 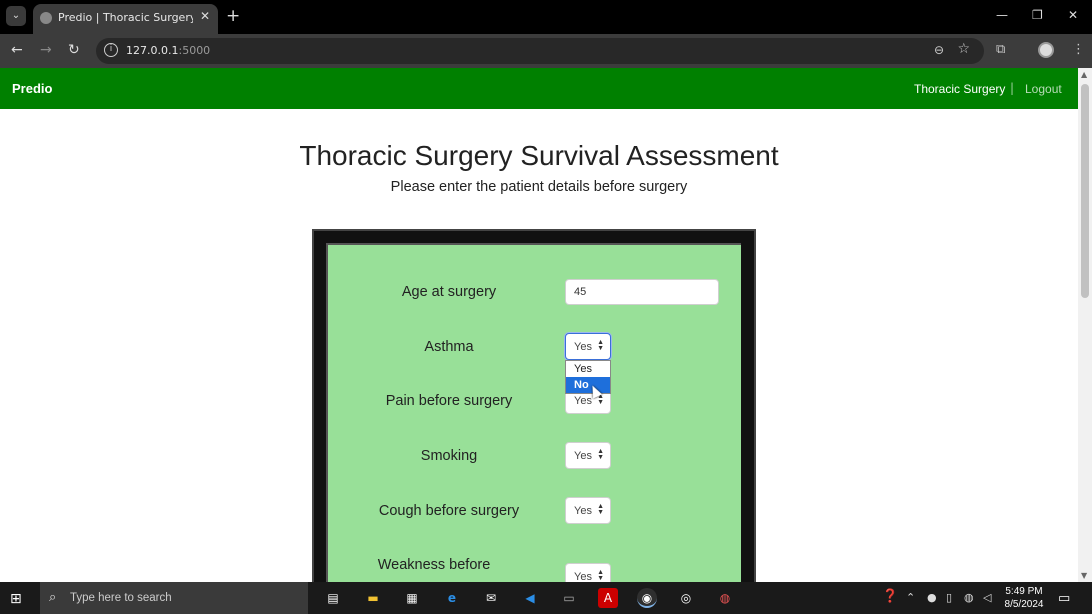 I want to click on cough-select: Yes ▲ ▼, so click(x=588, y=510).